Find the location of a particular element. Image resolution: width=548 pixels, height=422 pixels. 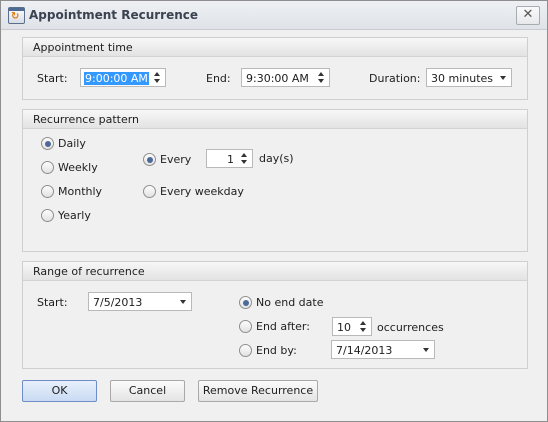

window-title: Appointment Recurrence is located at coordinates (114, 15).